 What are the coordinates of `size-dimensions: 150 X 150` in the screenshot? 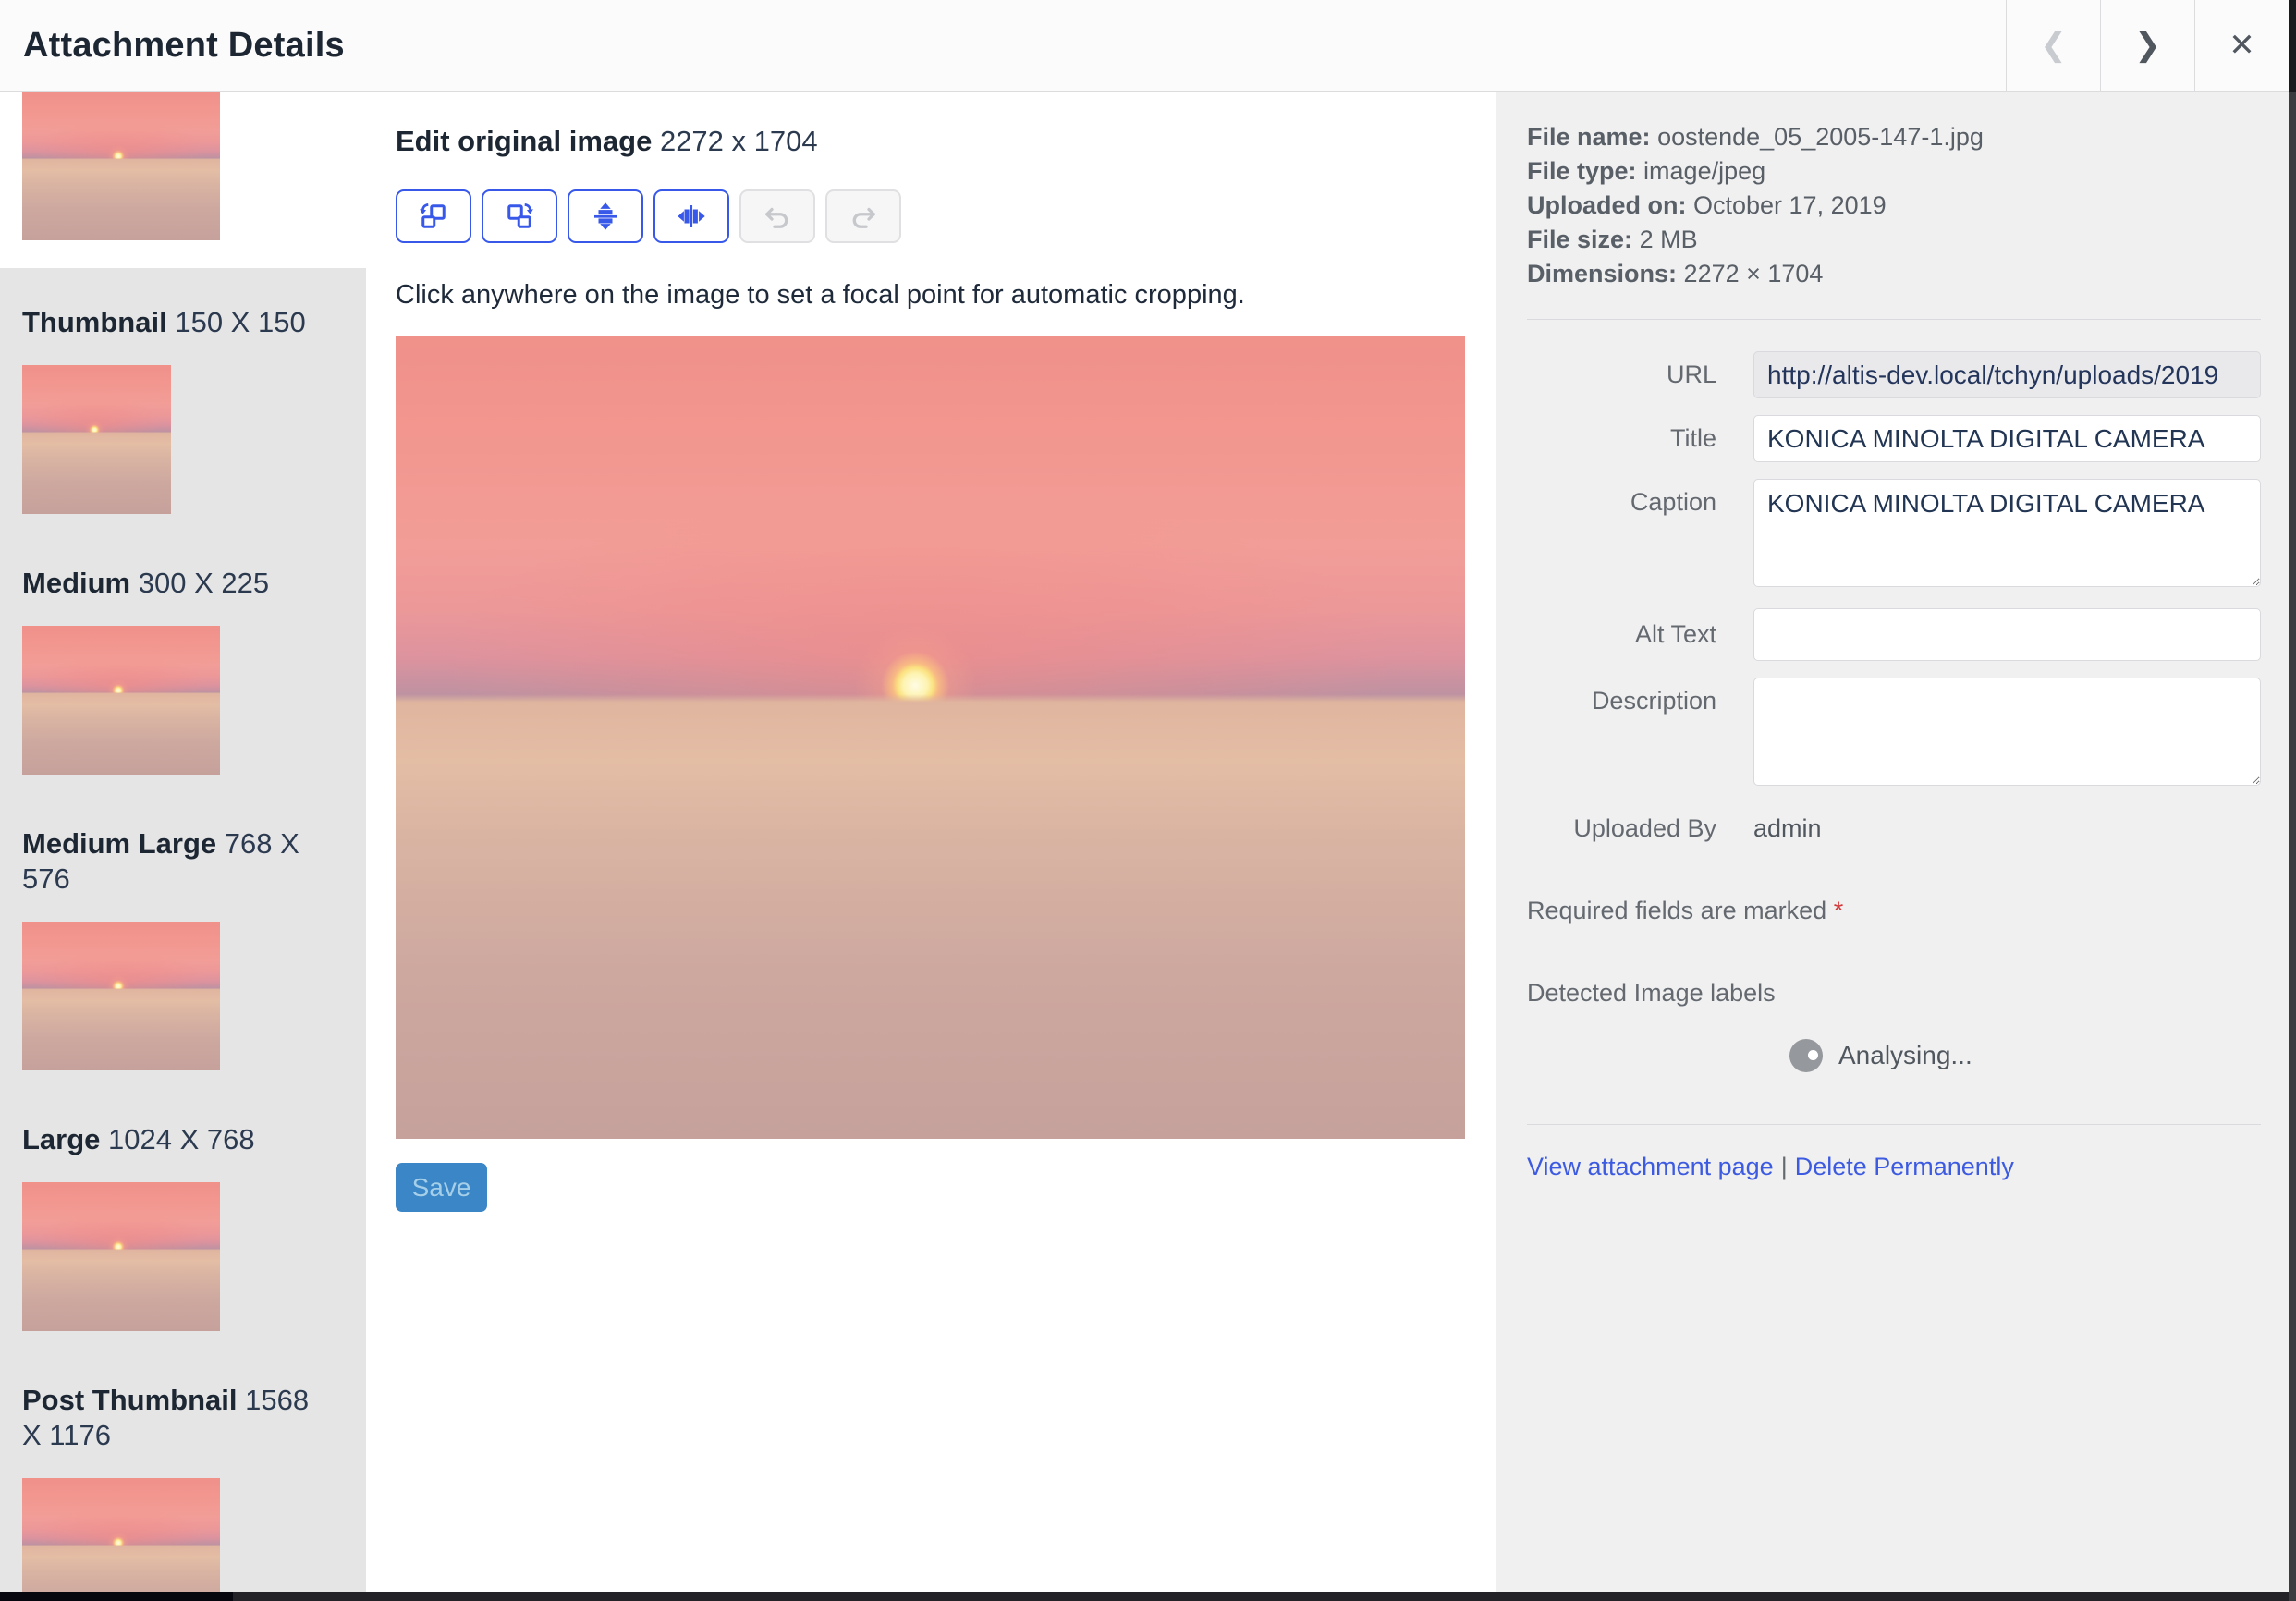 It's located at (240, 322).